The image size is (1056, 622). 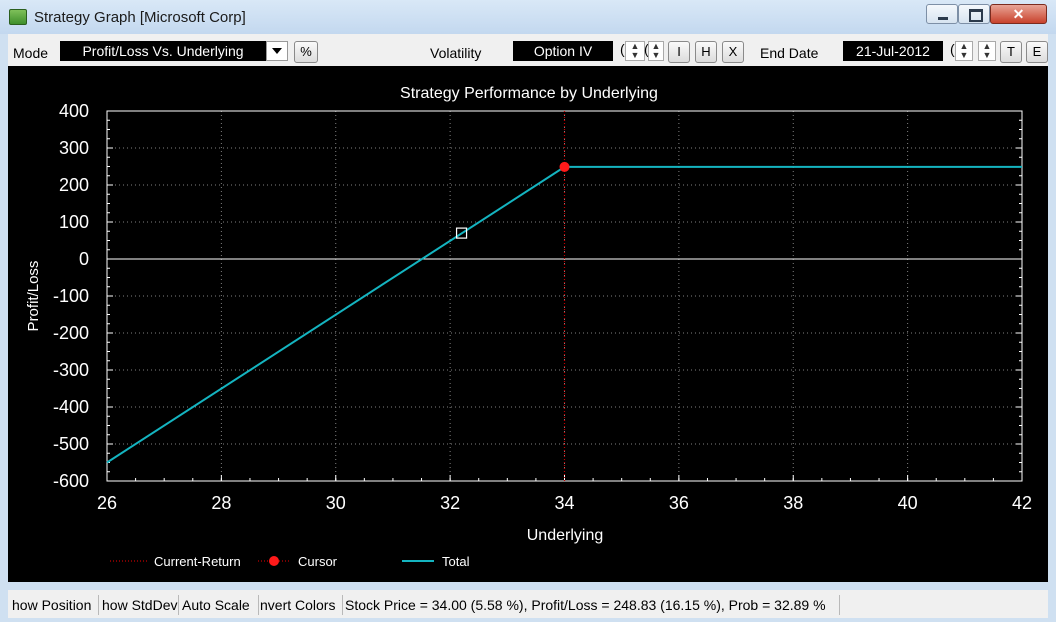 I want to click on legend-swatch-cursor-dot, so click(x=274, y=561).